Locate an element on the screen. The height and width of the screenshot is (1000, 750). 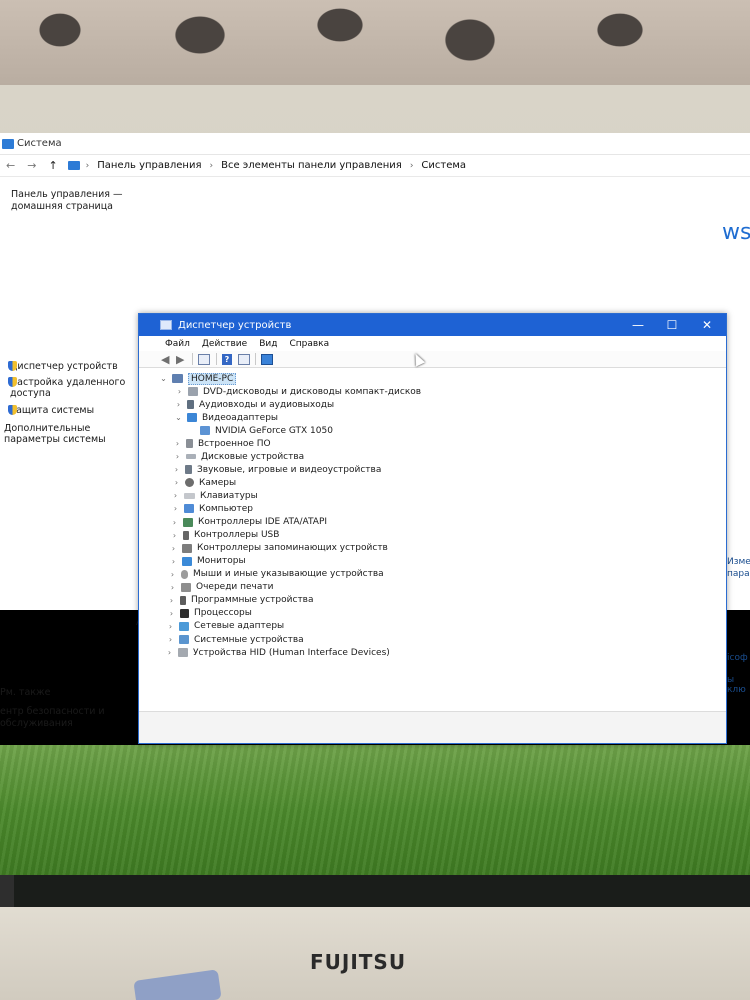
tree-category-label: Видеоадаптеры is located at coordinates (240, 417).